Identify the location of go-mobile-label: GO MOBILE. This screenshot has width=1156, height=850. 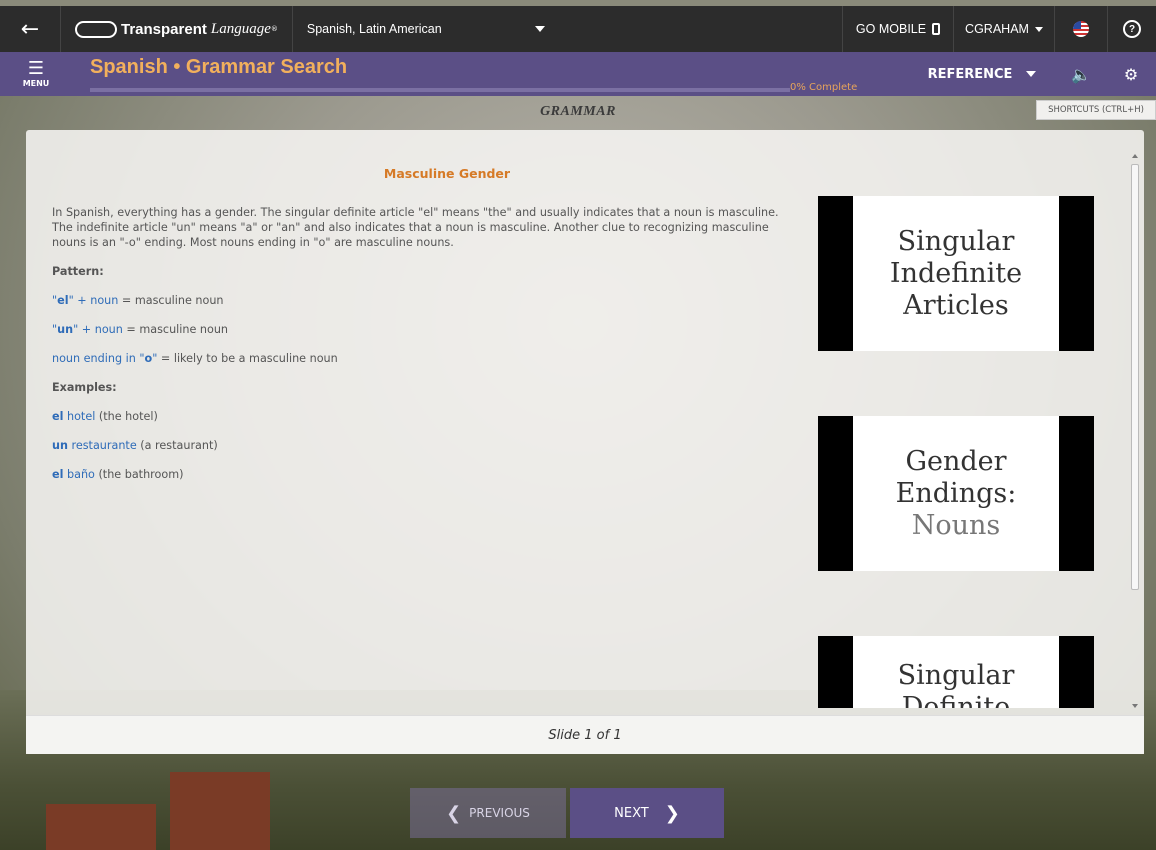
(891, 29).